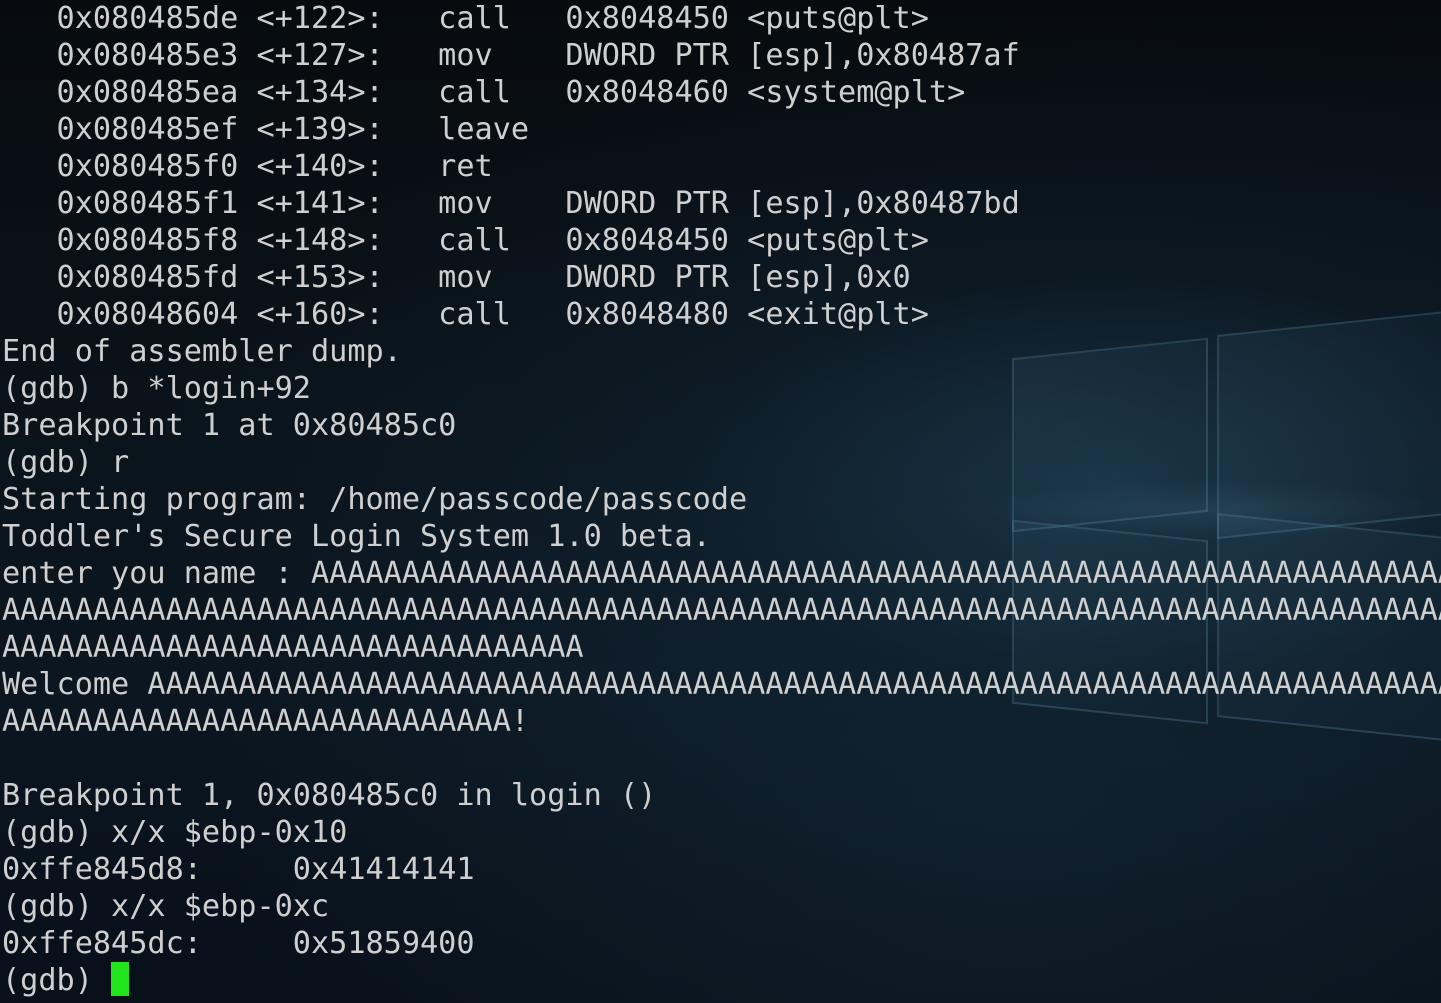 Image resolution: width=1441 pixels, height=1003 pixels. I want to click on output-line: (gdb) x/x $ebp-0x10, so click(175, 832).